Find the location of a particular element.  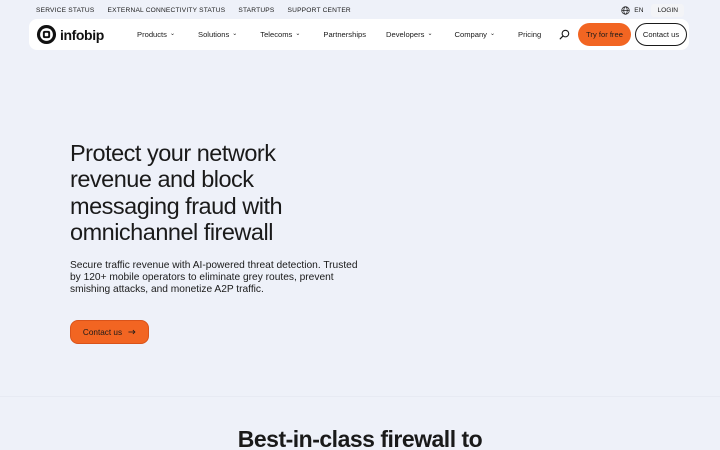

nav-item-label: Partnerships is located at coordinates (345, 34).